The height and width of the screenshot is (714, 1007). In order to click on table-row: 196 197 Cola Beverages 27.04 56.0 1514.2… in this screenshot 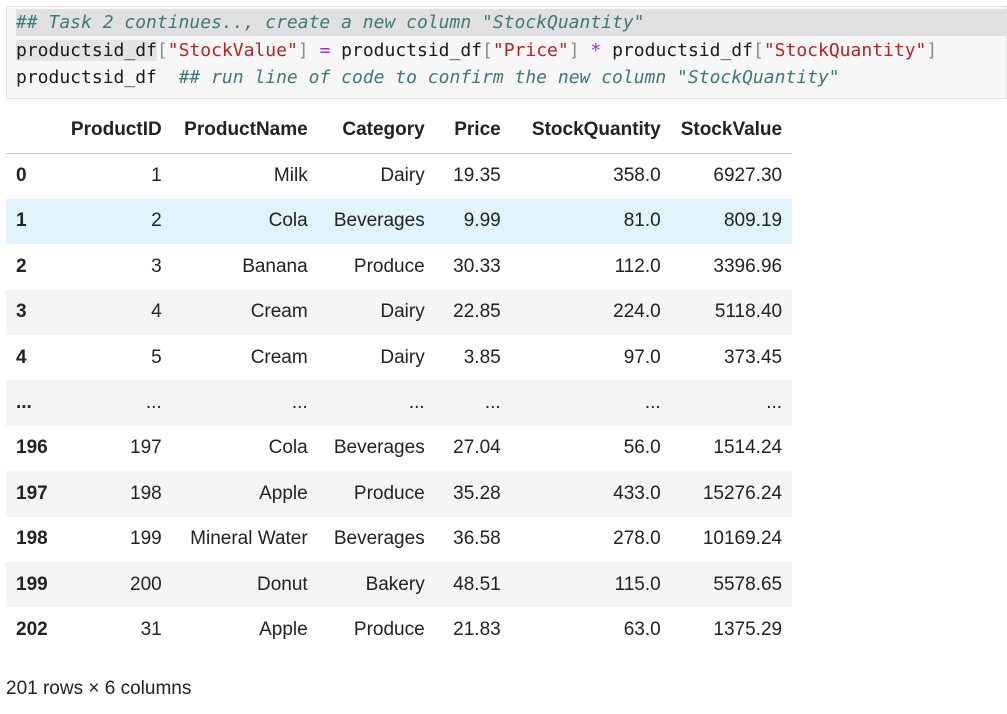, I will do `click(399, 448)`.